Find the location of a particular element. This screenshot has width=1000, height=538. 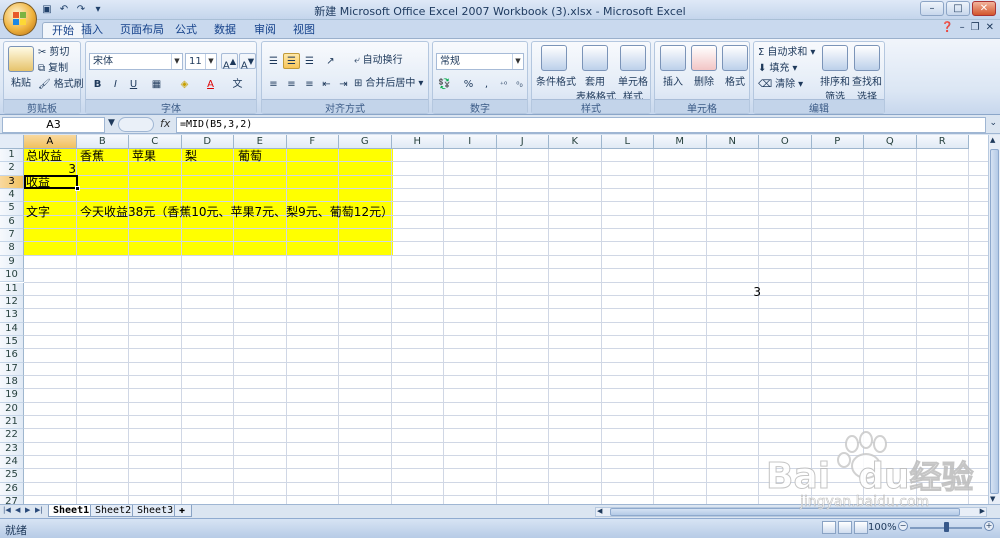

column-header-i: I is located at coordinates (470, 142).